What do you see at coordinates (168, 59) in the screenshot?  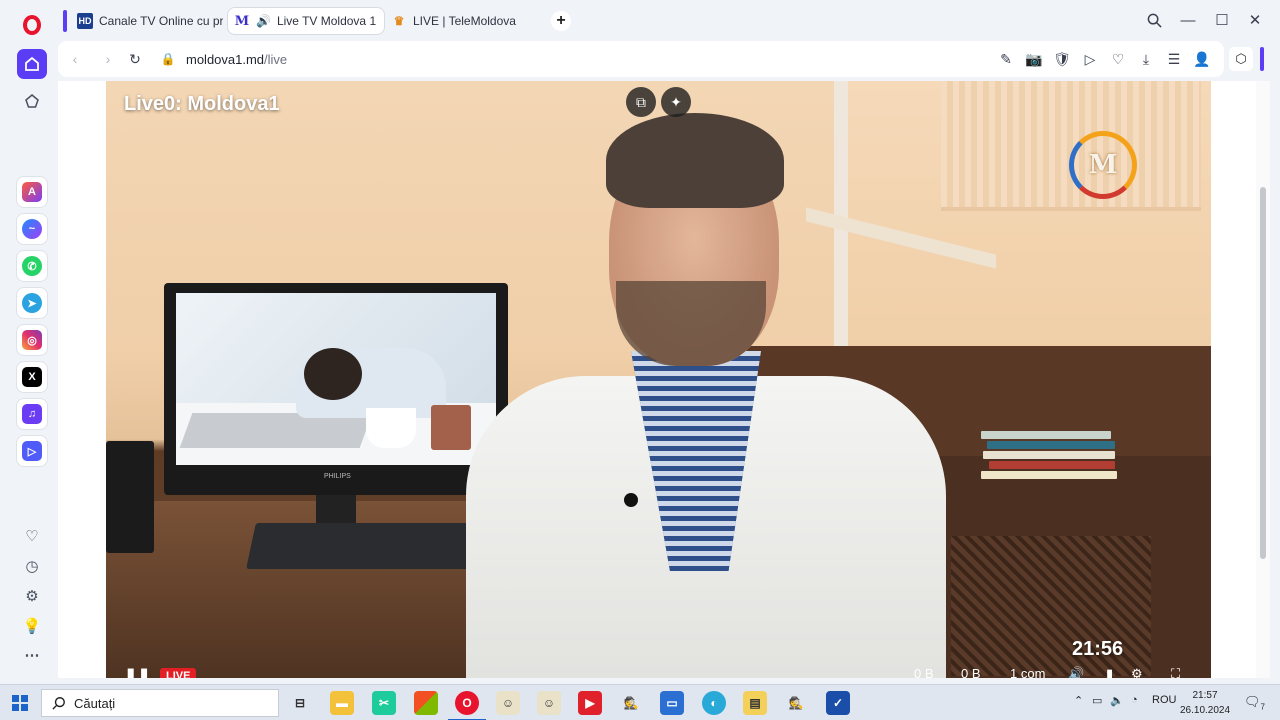 I see `lock-icon: 🔒` at bounding box center [168, 59].